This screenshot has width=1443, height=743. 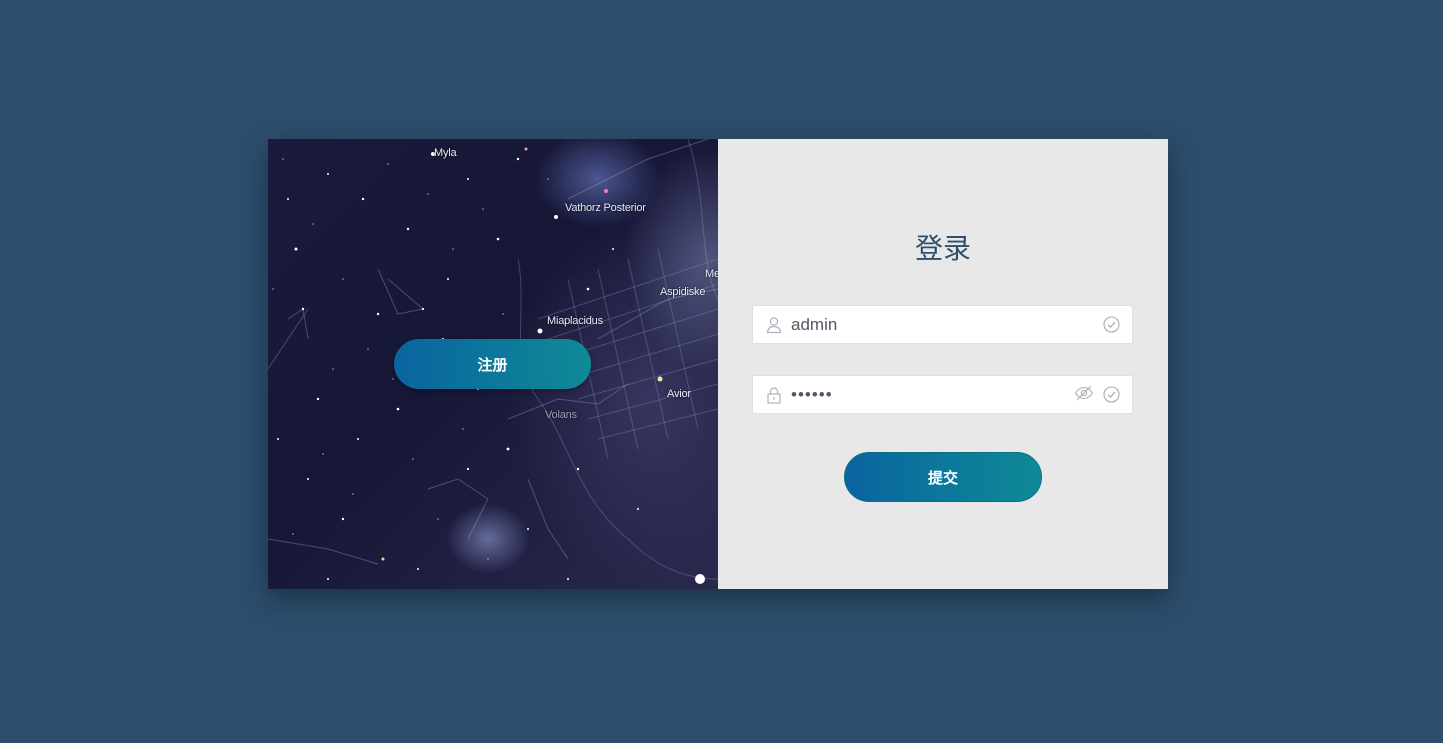 I want to click on submit-button: 提交, so click(x=943, y=477).